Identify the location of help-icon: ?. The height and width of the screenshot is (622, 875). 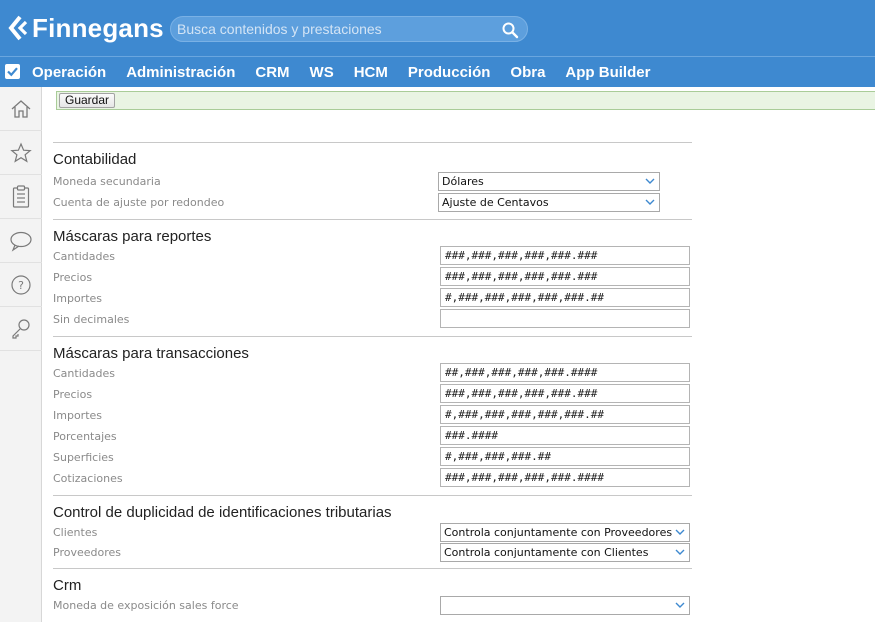
(21, 284).